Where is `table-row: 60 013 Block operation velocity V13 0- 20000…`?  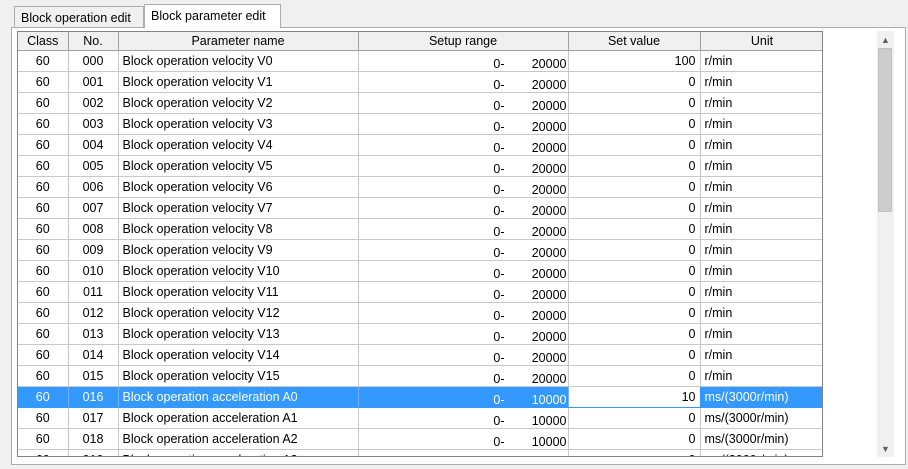 table-row: 60 013 Block operation velocity V13 0- 20000… is located at coordinates (420, 334).